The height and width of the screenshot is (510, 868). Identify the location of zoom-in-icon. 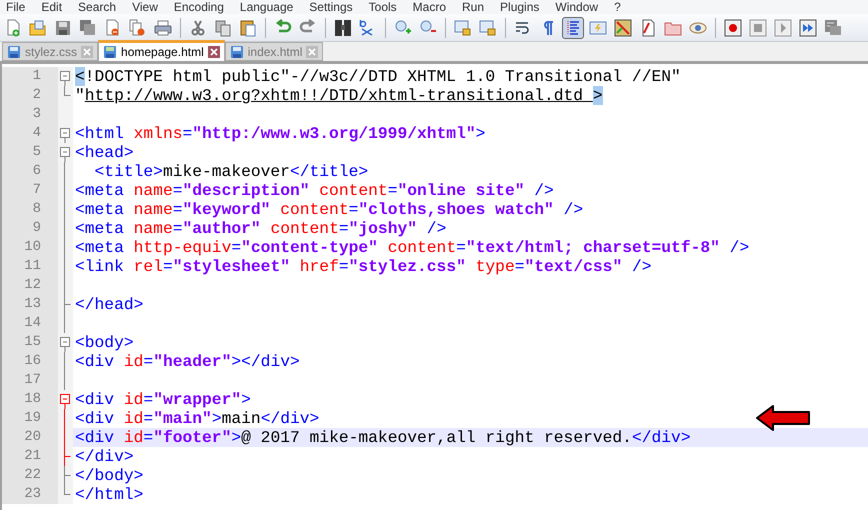
(403, 27).